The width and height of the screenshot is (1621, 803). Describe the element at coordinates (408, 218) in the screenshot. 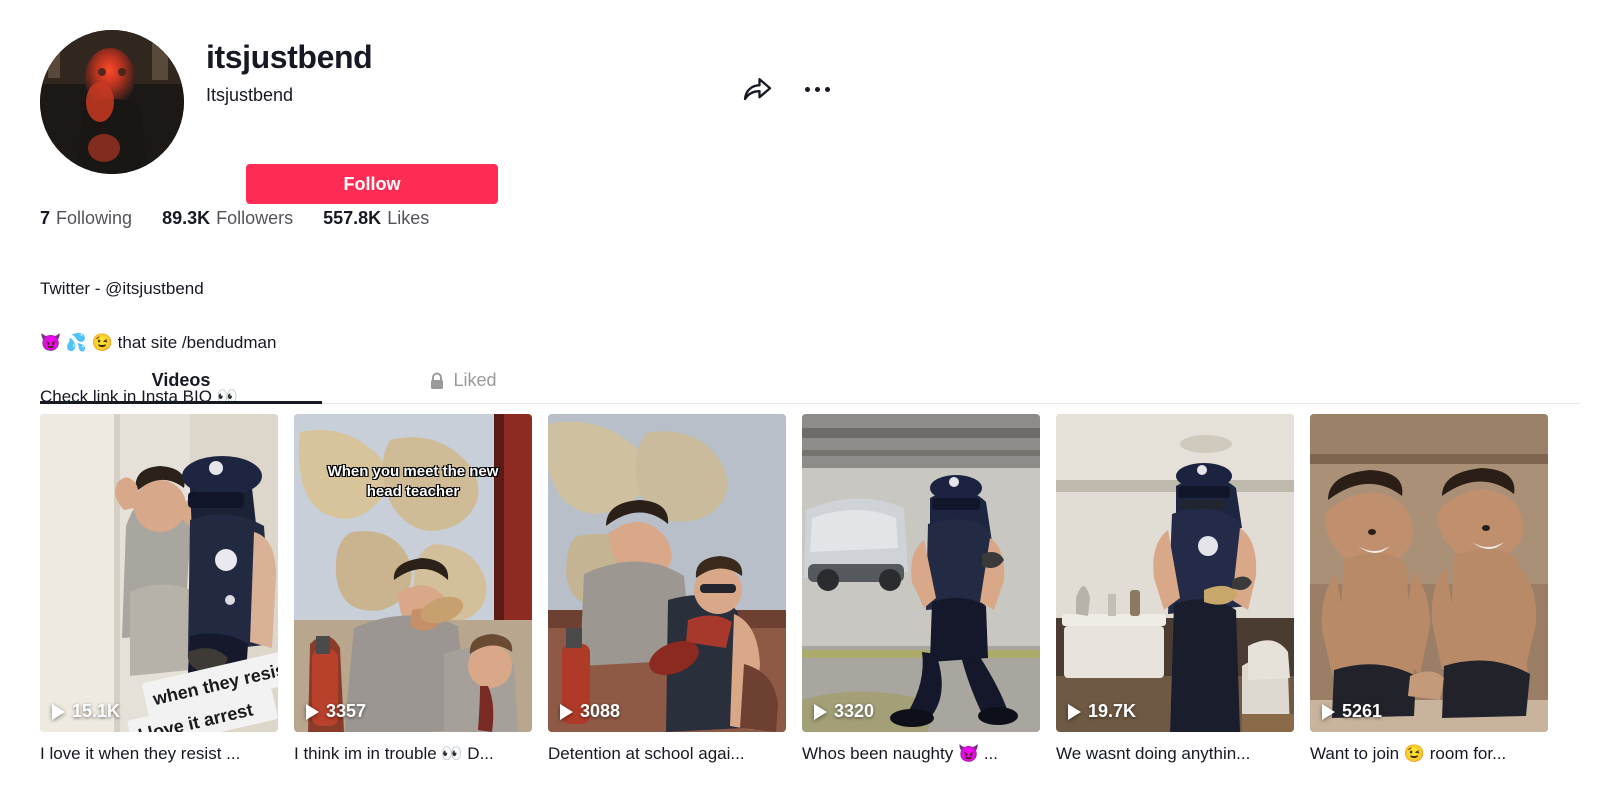

I see `likes-label: Likes` at that location.